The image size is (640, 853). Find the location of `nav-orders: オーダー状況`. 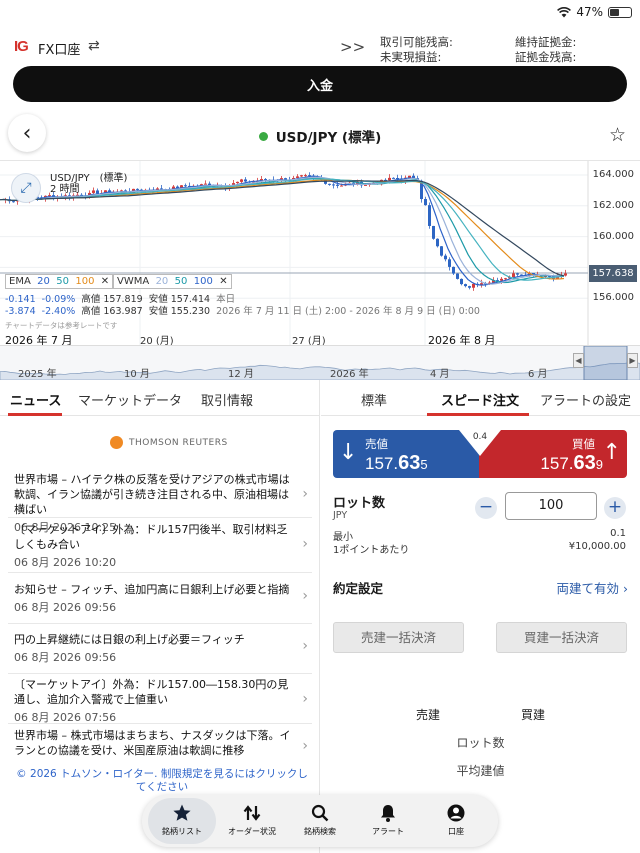

nav-orders: オーダー状況 is located at coordinates (252, 821).